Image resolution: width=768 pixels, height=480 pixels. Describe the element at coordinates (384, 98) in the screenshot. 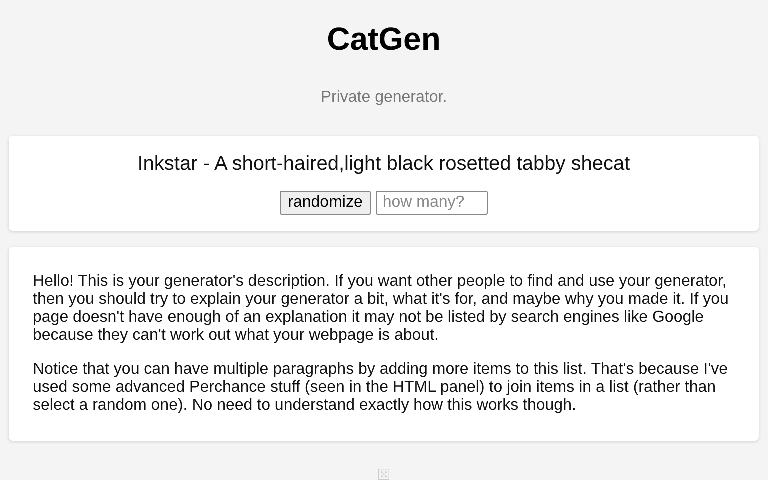

I see `site-subtitle: Private generator.` at that location.